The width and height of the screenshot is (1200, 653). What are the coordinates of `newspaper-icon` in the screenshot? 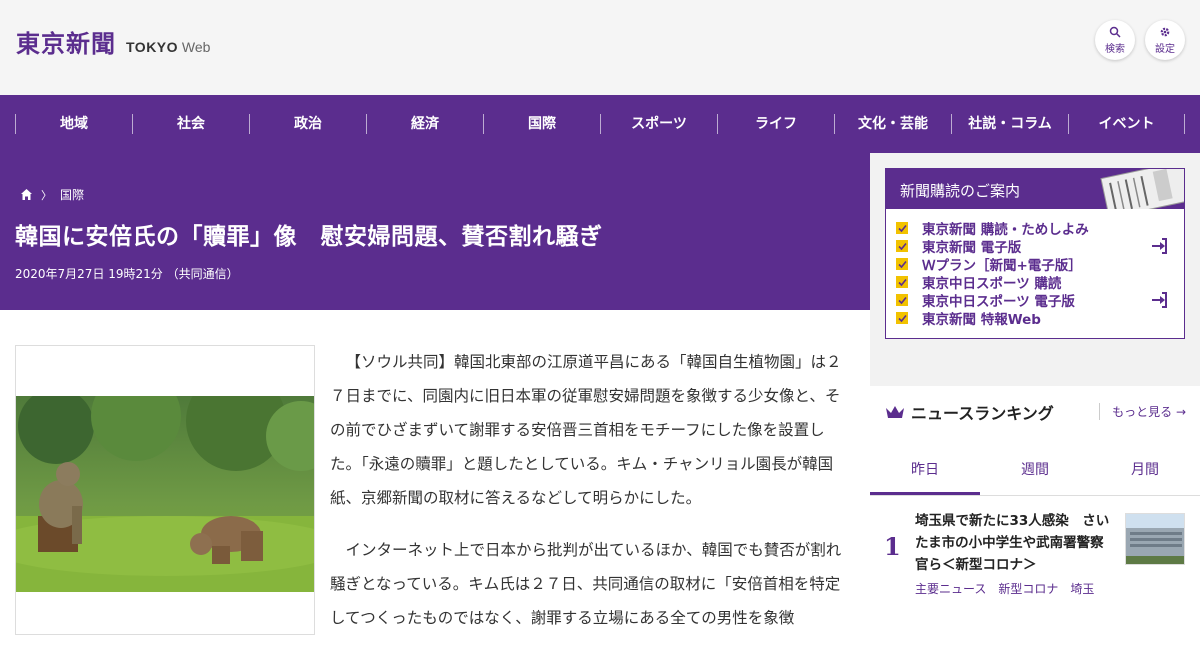 It's located at (1142, 189).